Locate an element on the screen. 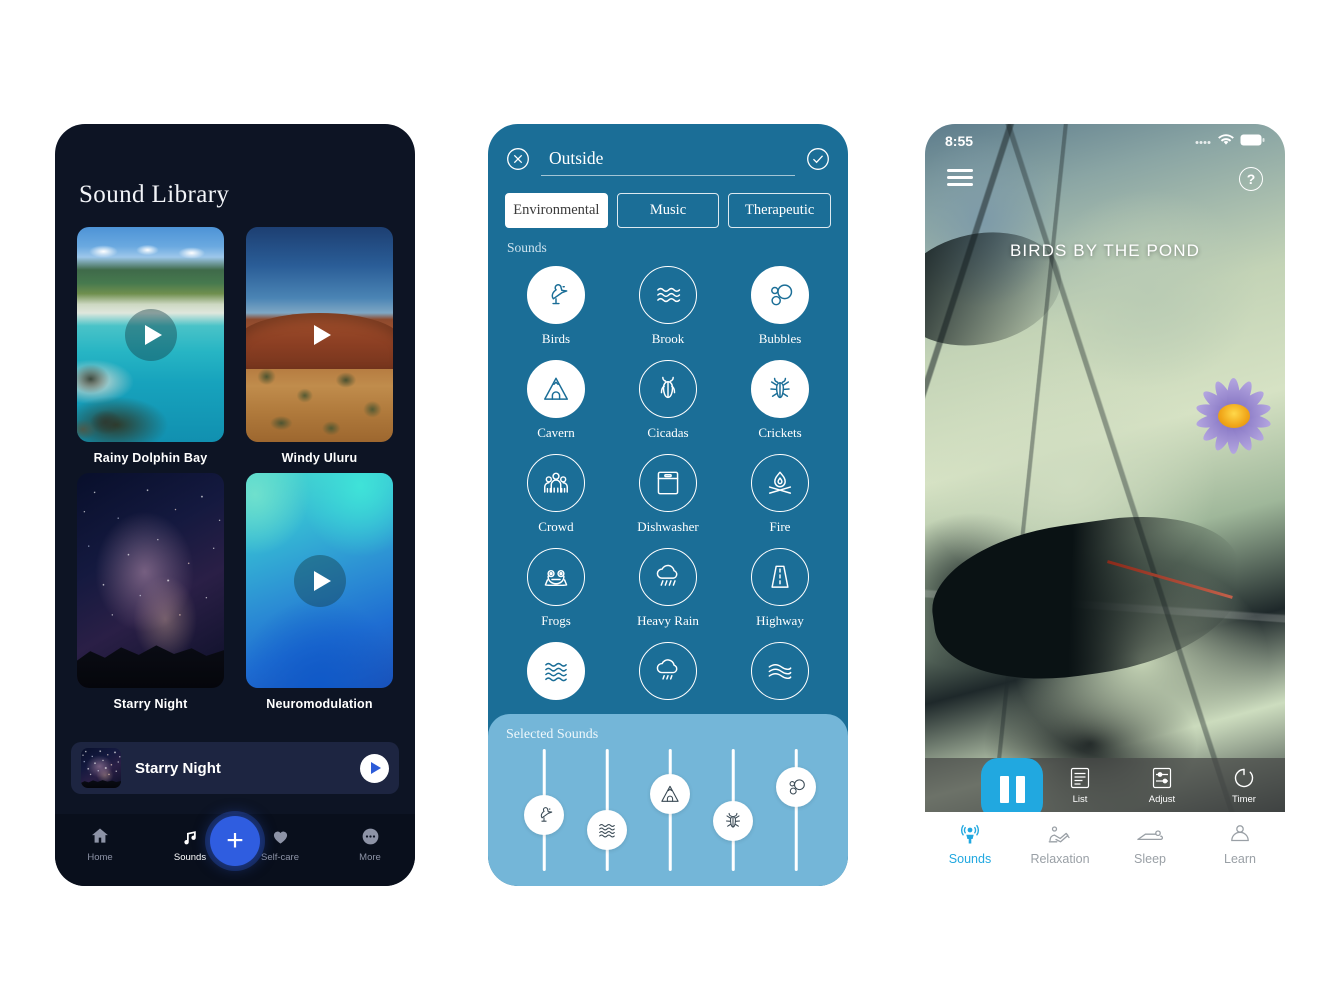 The width and height of the screenshot is (1341, 1006). transport-bar: List Adjust Timer is located at coordinates (1105, 785).